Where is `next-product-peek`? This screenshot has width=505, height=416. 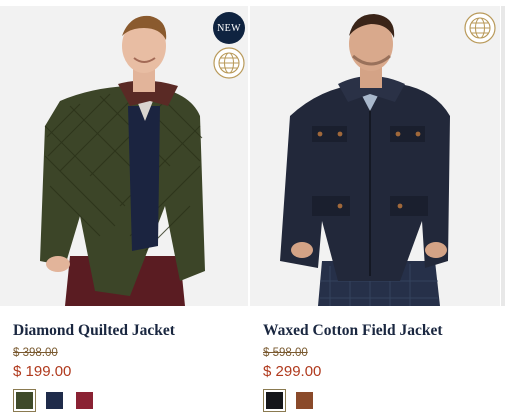 next-product-peek is located at coordinates (503, 156).